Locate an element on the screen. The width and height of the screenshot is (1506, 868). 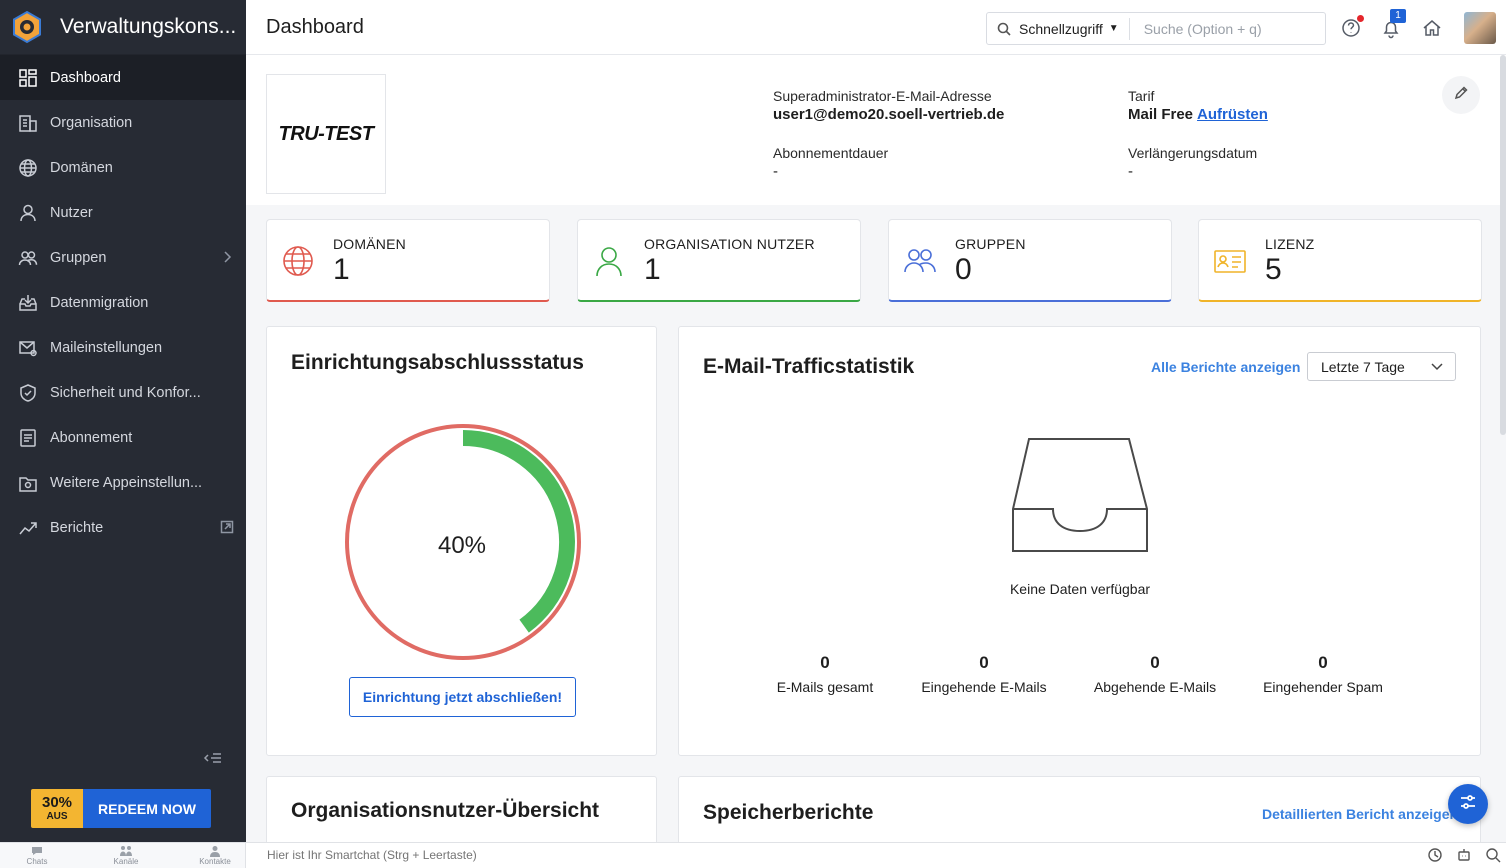
stat-card-org-users: ORGANISATION NUTZER 1 is located at coordinates (719, 260).